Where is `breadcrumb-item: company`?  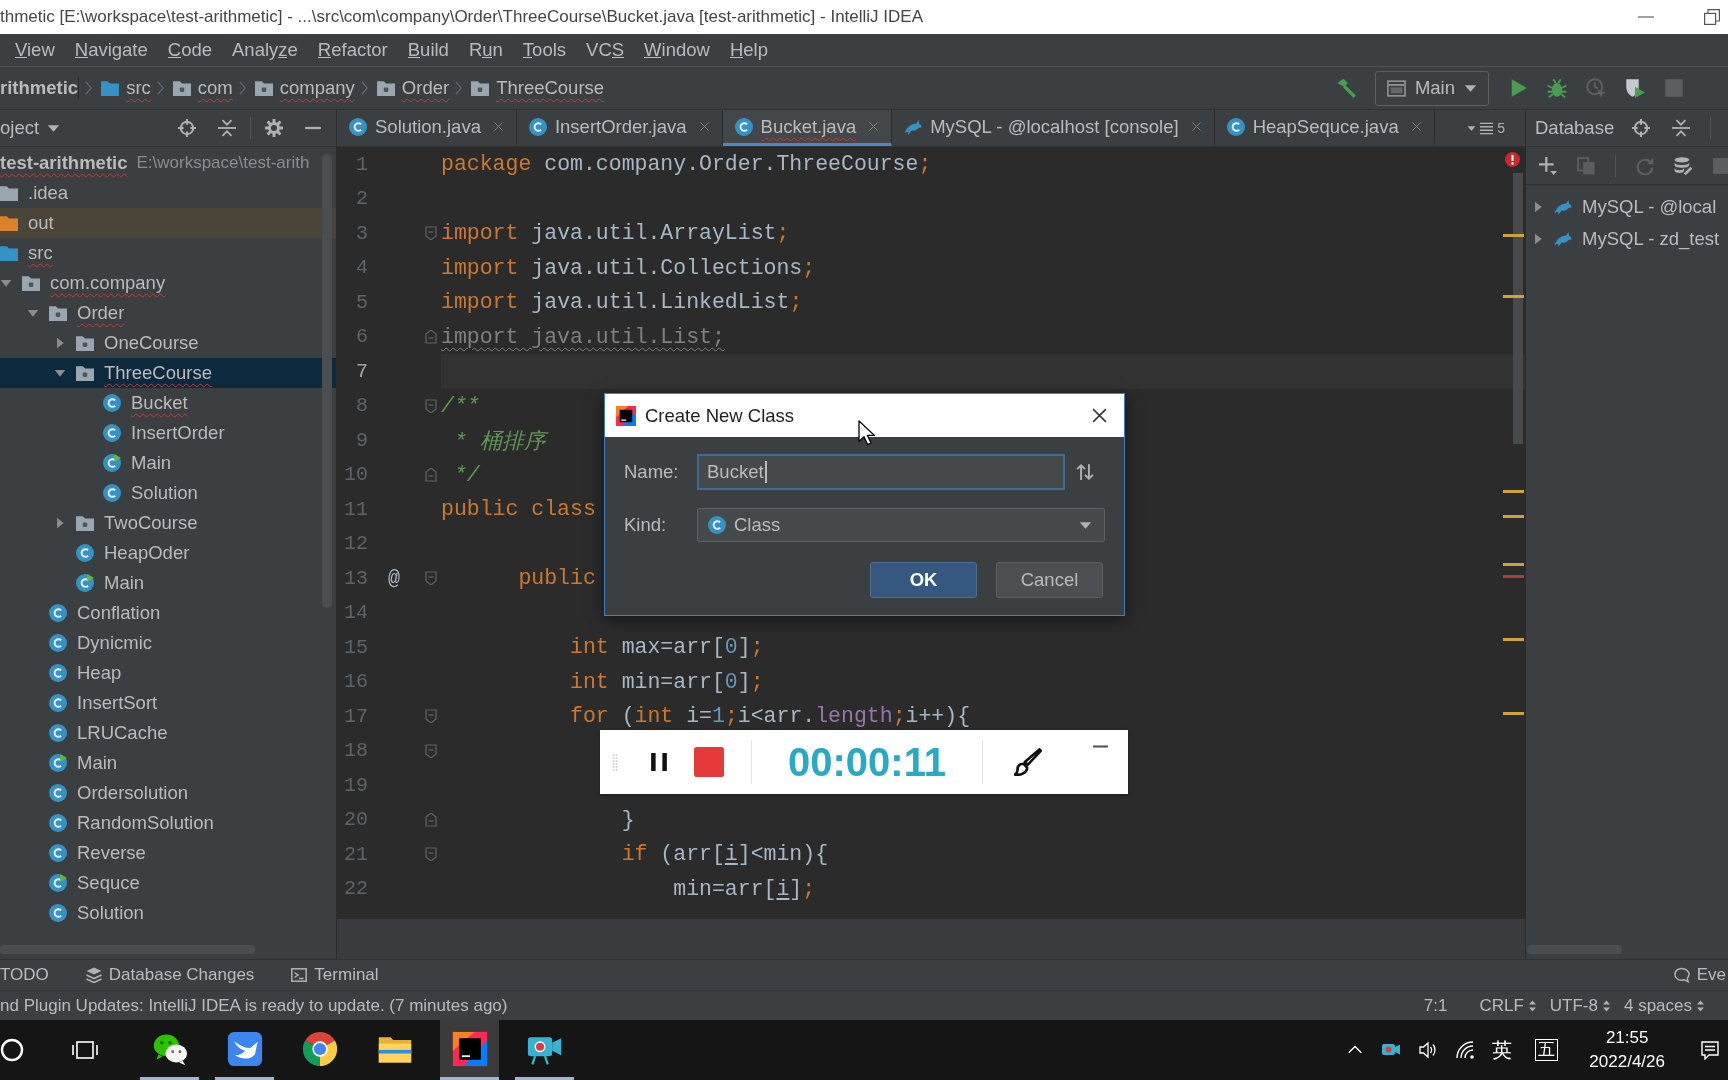 breadcrumb-item: company is located at coordinates (304, 88).